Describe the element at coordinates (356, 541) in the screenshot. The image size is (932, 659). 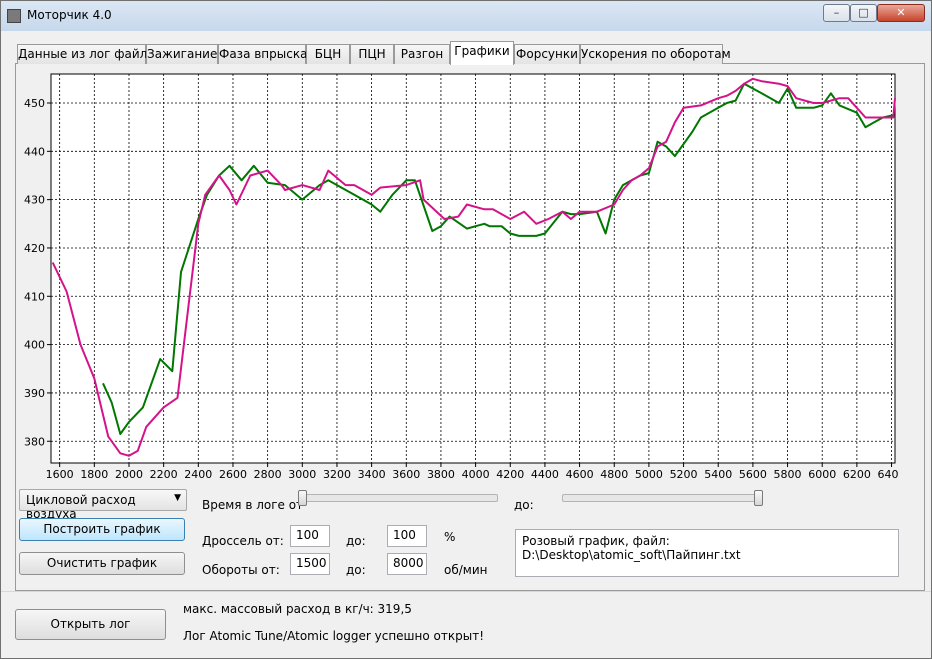
I see `throttle-to-label: до:` at that location.